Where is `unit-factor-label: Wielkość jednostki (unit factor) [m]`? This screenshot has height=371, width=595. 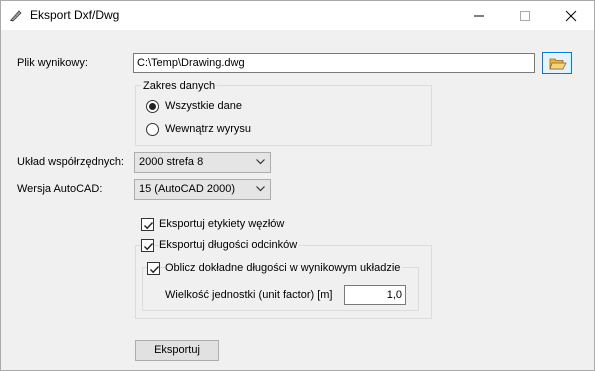 unit-factor-label: Wielkość jednostki (unit factor) [m] is located at coordinates (249, 295).